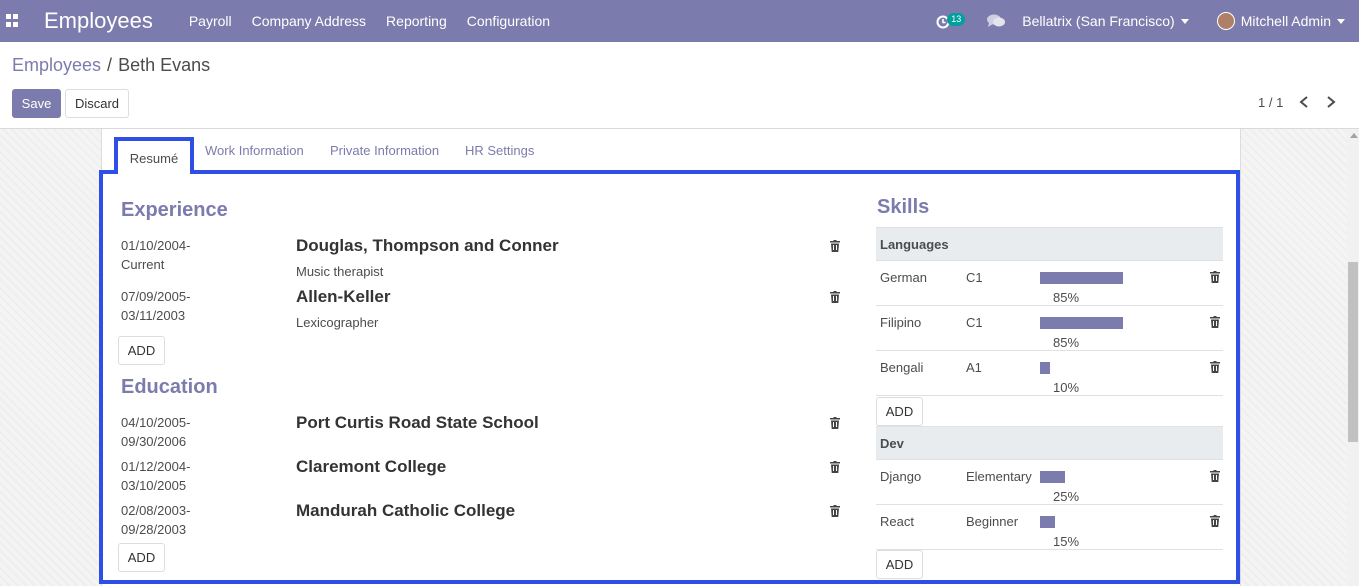 The image size is (1359, 586). Describe the element at coordinates (155, 306) in the screenshot. I see `experience-date: 07/09/2005- 03/11/2003` at that location.